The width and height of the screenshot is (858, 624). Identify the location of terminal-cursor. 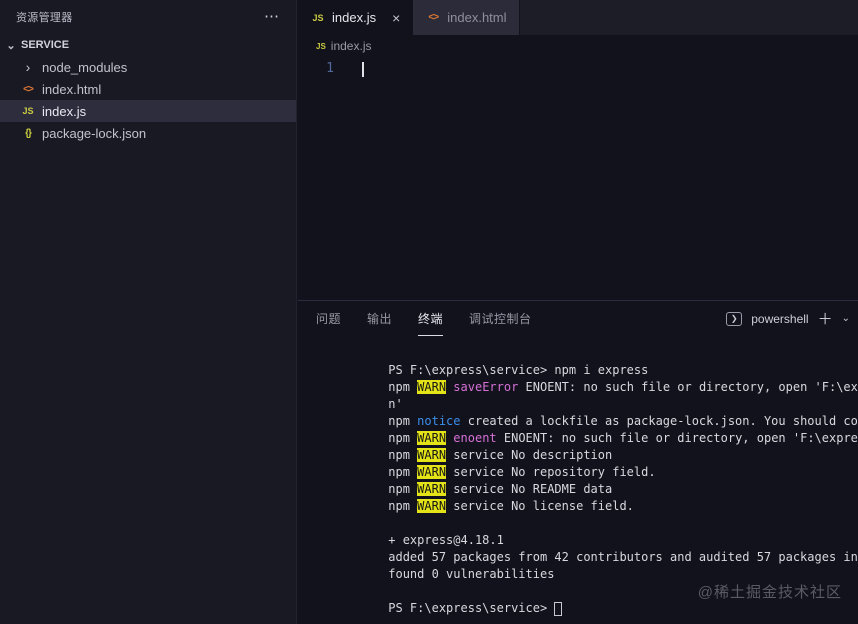
(558, 608).